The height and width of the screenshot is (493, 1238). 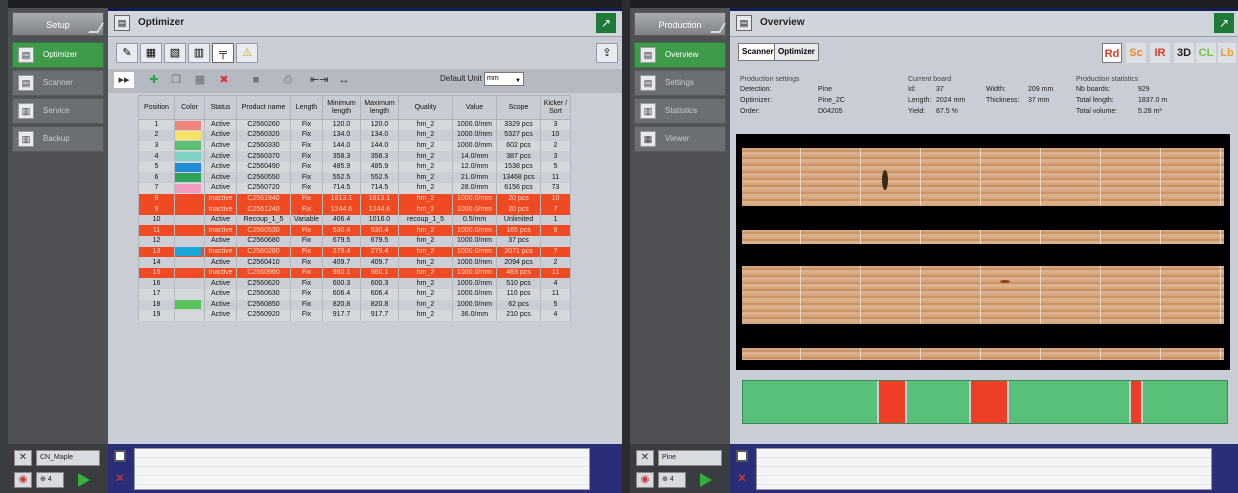 I want to click on cell-pos: 3, so click(x=156, y=146).